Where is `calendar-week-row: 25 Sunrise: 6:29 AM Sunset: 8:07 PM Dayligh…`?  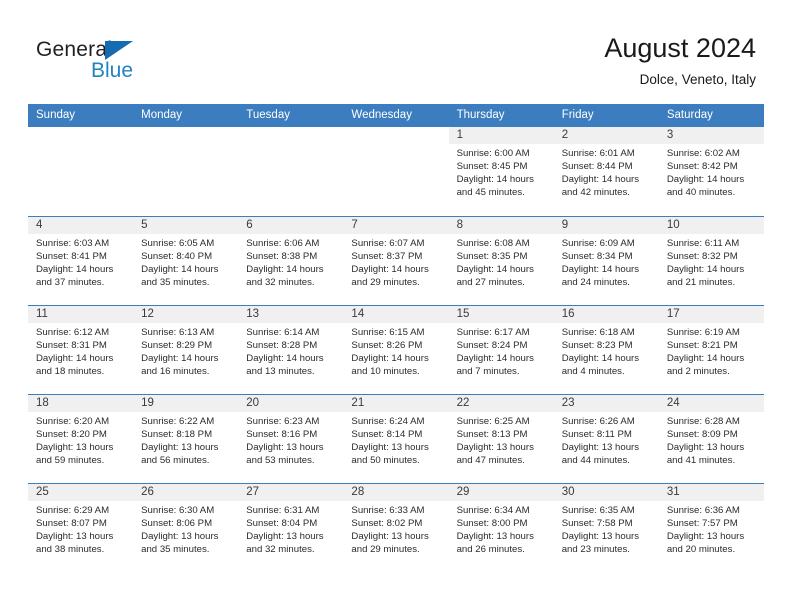 calendar-week-row: 25 Sunrise: 6:29 AM Sunset: 8:07 PM Dayligh… is located at coordinates (396, 527).